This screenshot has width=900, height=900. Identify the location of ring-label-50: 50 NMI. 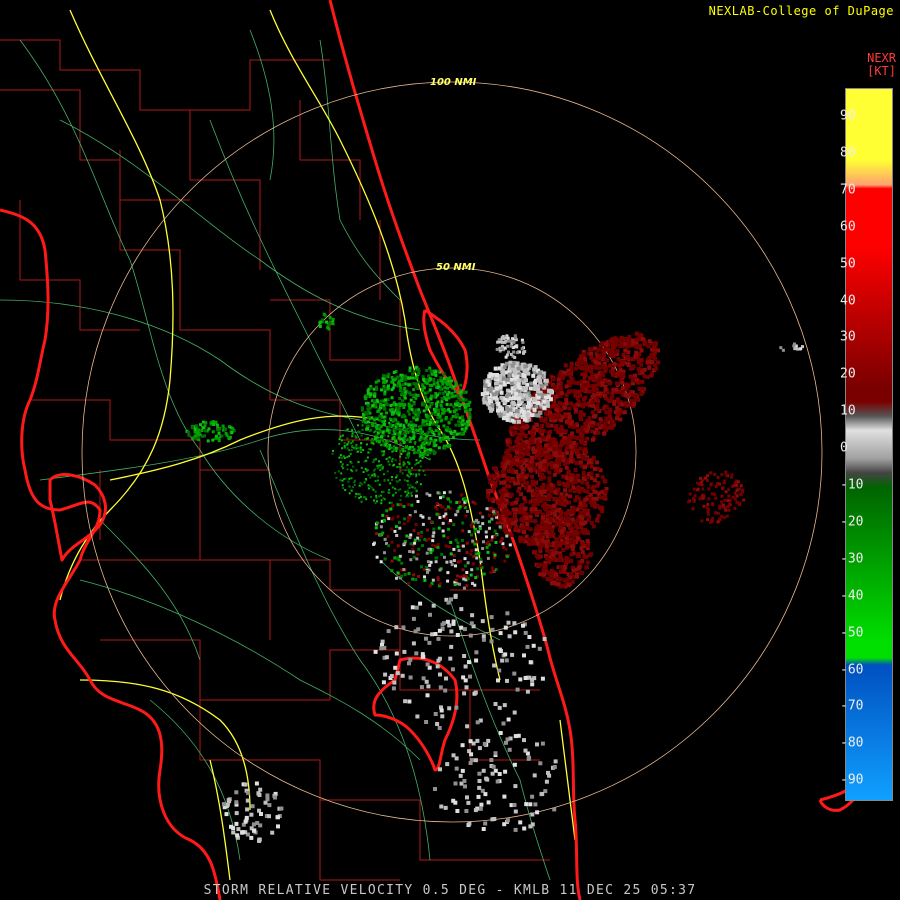
(456, 267).